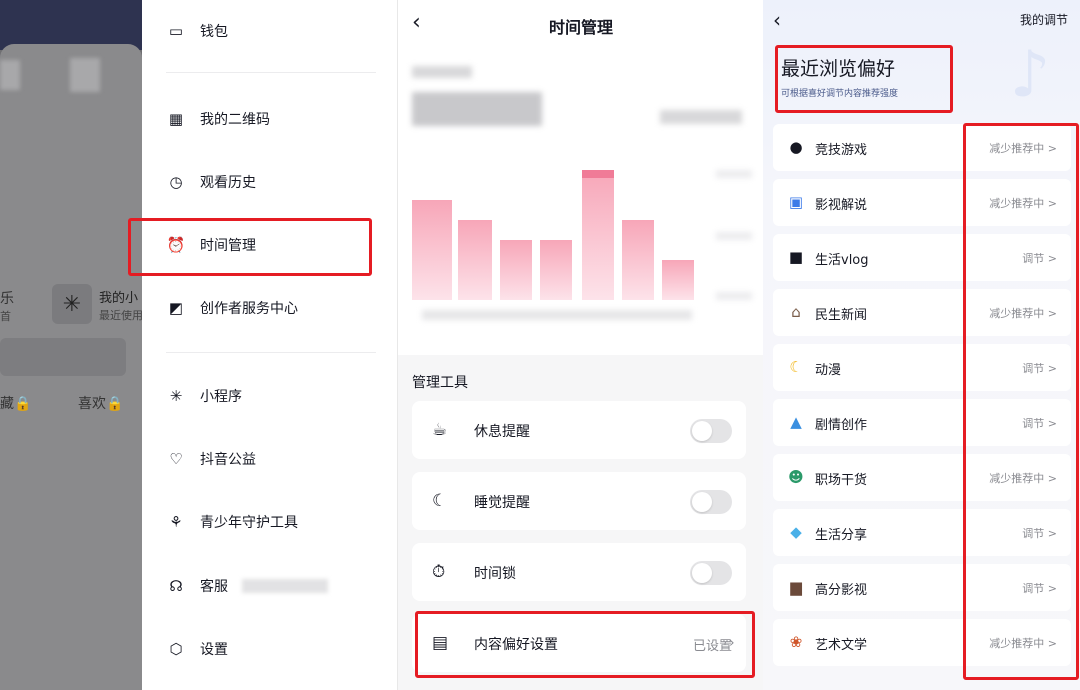  What do you see at coordinates (502, 503) in the screenshot?
I see `tool-label: 睡觉提醒` at bounding box center [502, 503].